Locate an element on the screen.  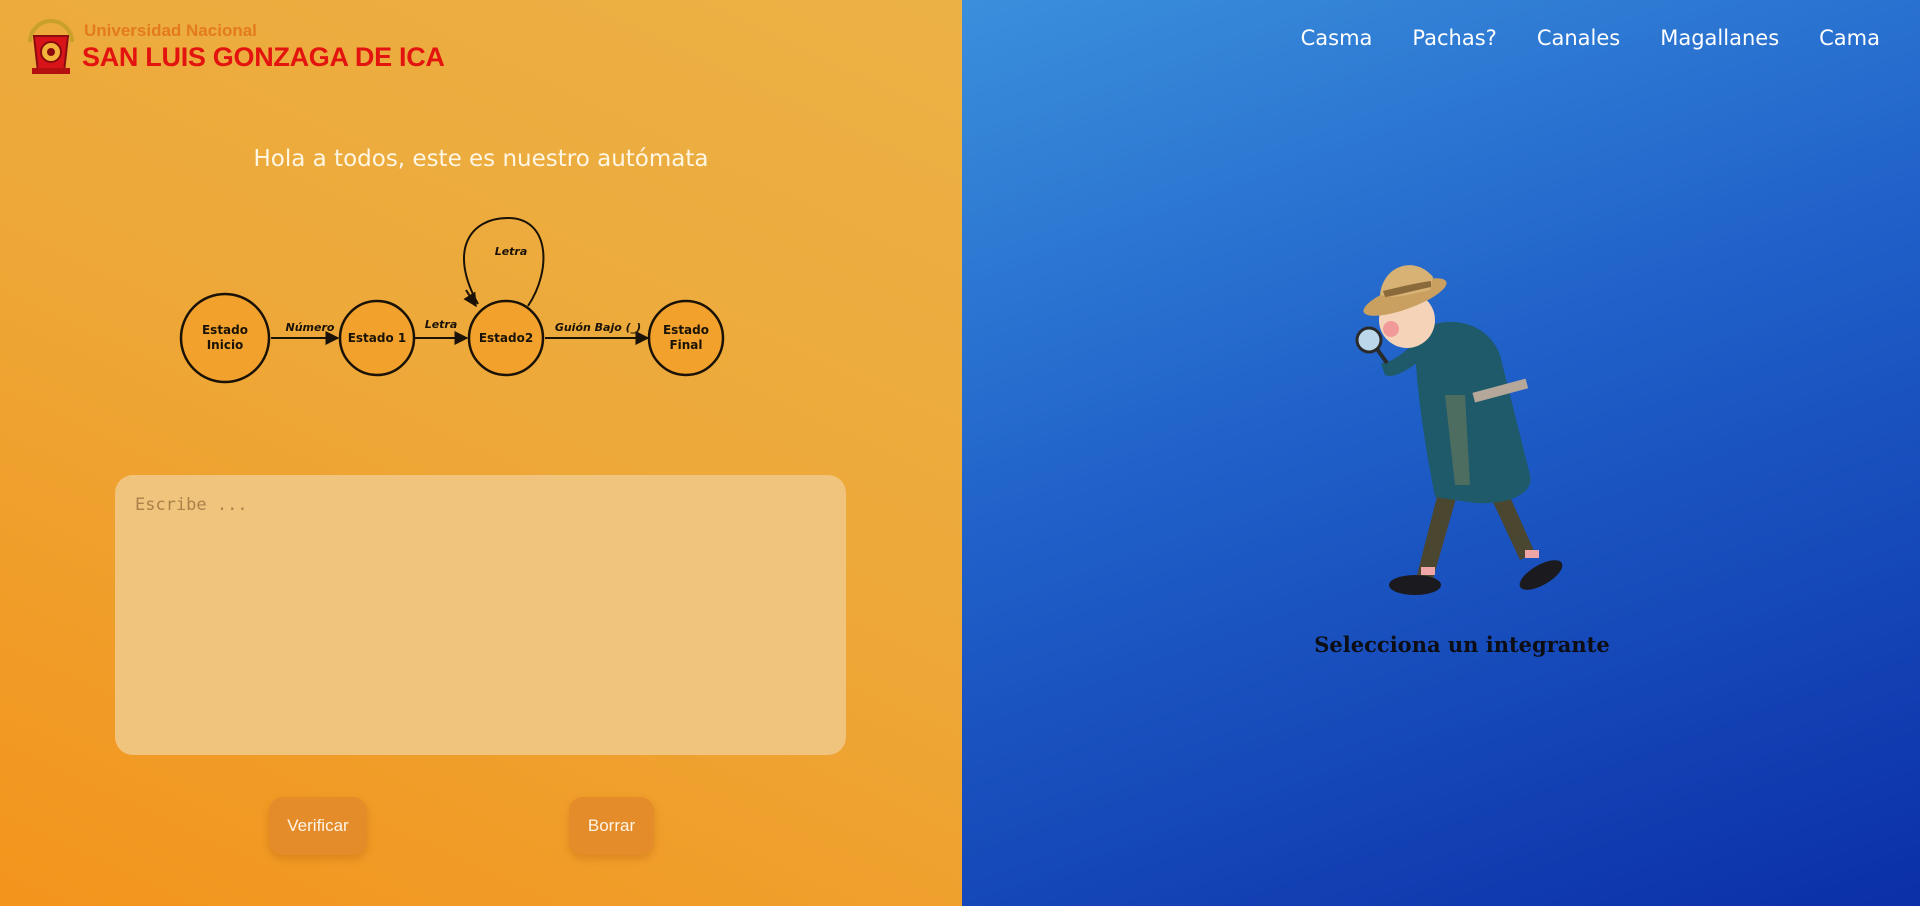
page-title: Hola a todos, este es nuestro autómata is located at coordinates (481, 159).